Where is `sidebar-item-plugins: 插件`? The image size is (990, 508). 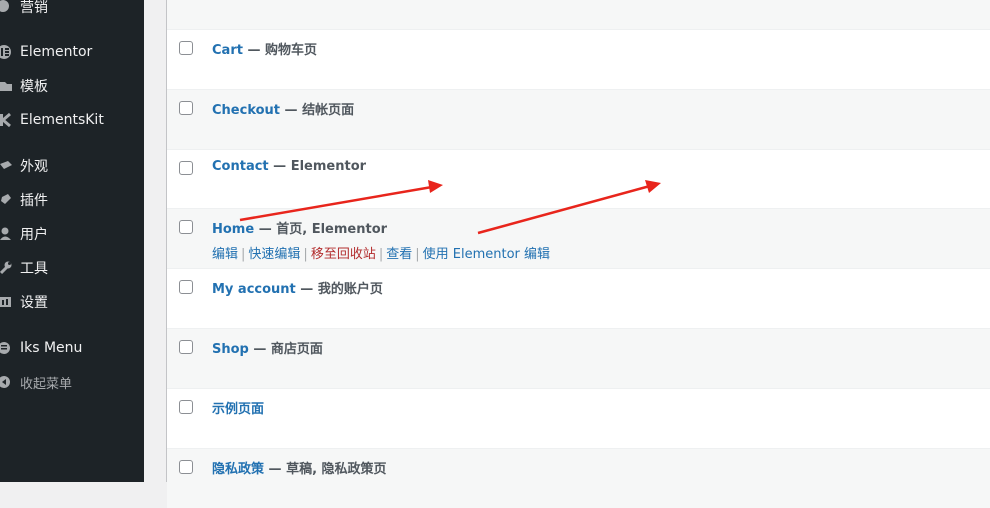
sidebar-item-plugins: 插件 is located at coordinates (72, 200).